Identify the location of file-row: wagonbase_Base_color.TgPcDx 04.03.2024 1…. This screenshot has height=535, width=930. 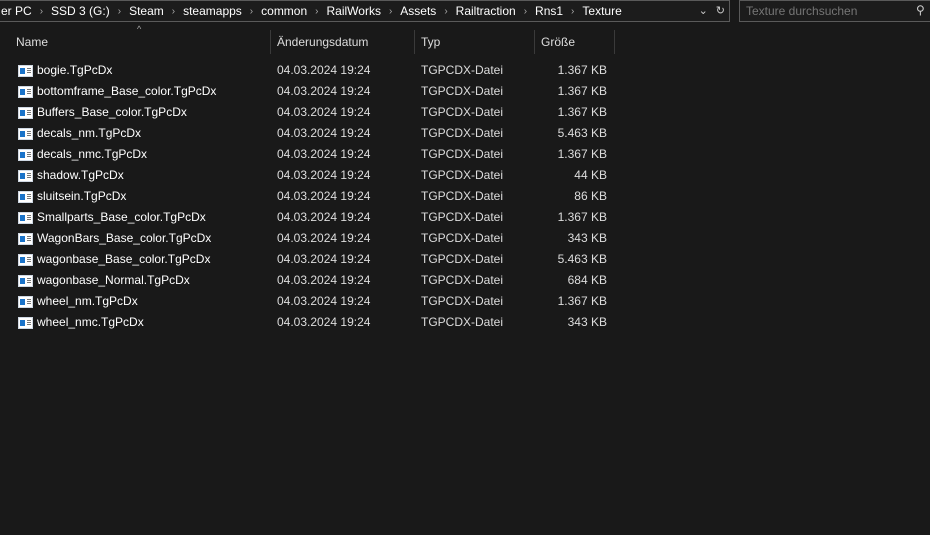
(310, 259).